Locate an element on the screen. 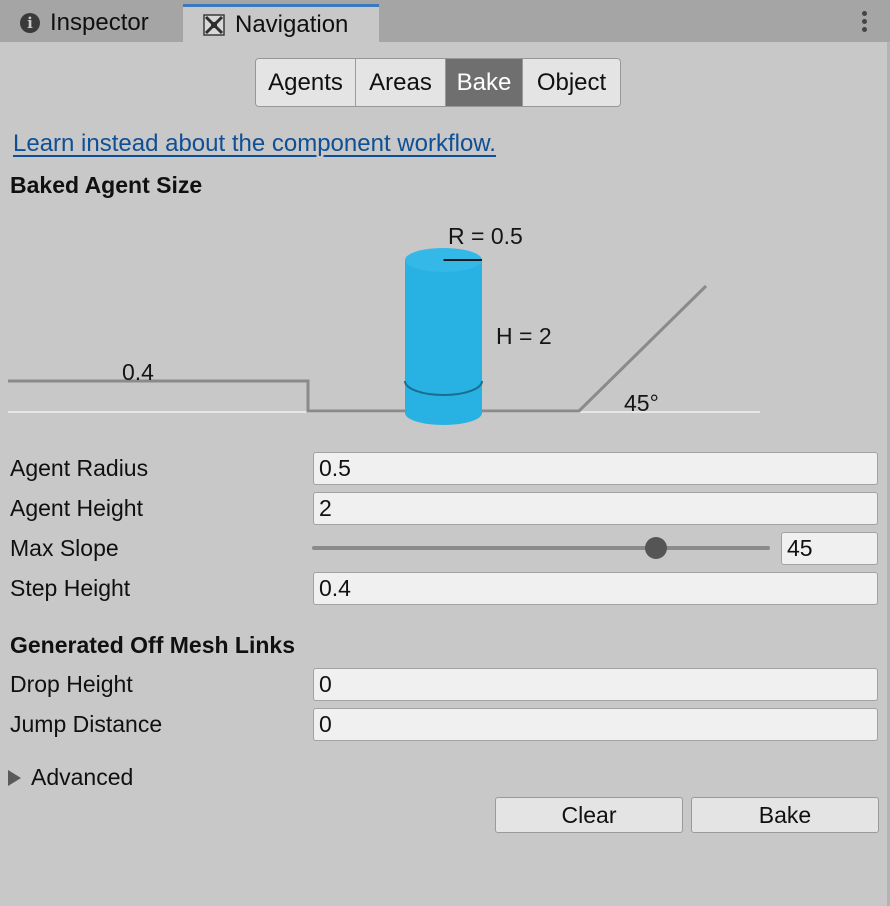 The image size is (890, 906). bake-button: Bake is located at coordinates (785, 815).